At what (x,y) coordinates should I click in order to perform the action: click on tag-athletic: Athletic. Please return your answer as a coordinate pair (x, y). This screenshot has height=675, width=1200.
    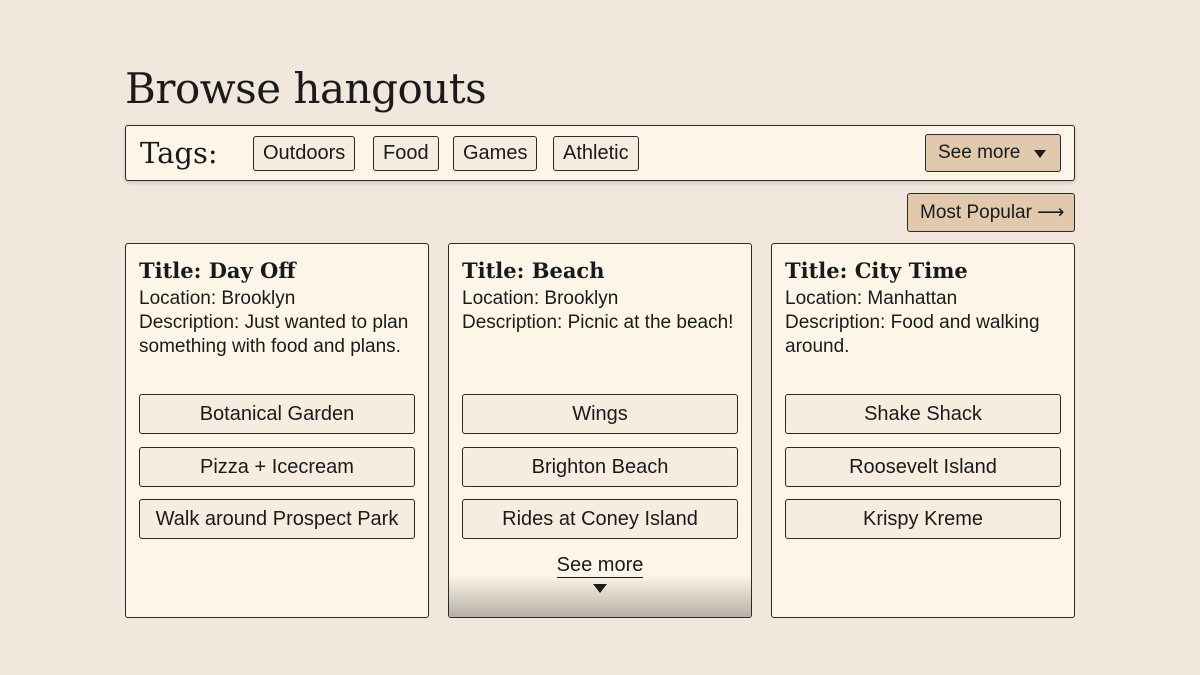
    Looking at the image, I should click on (596, 153).